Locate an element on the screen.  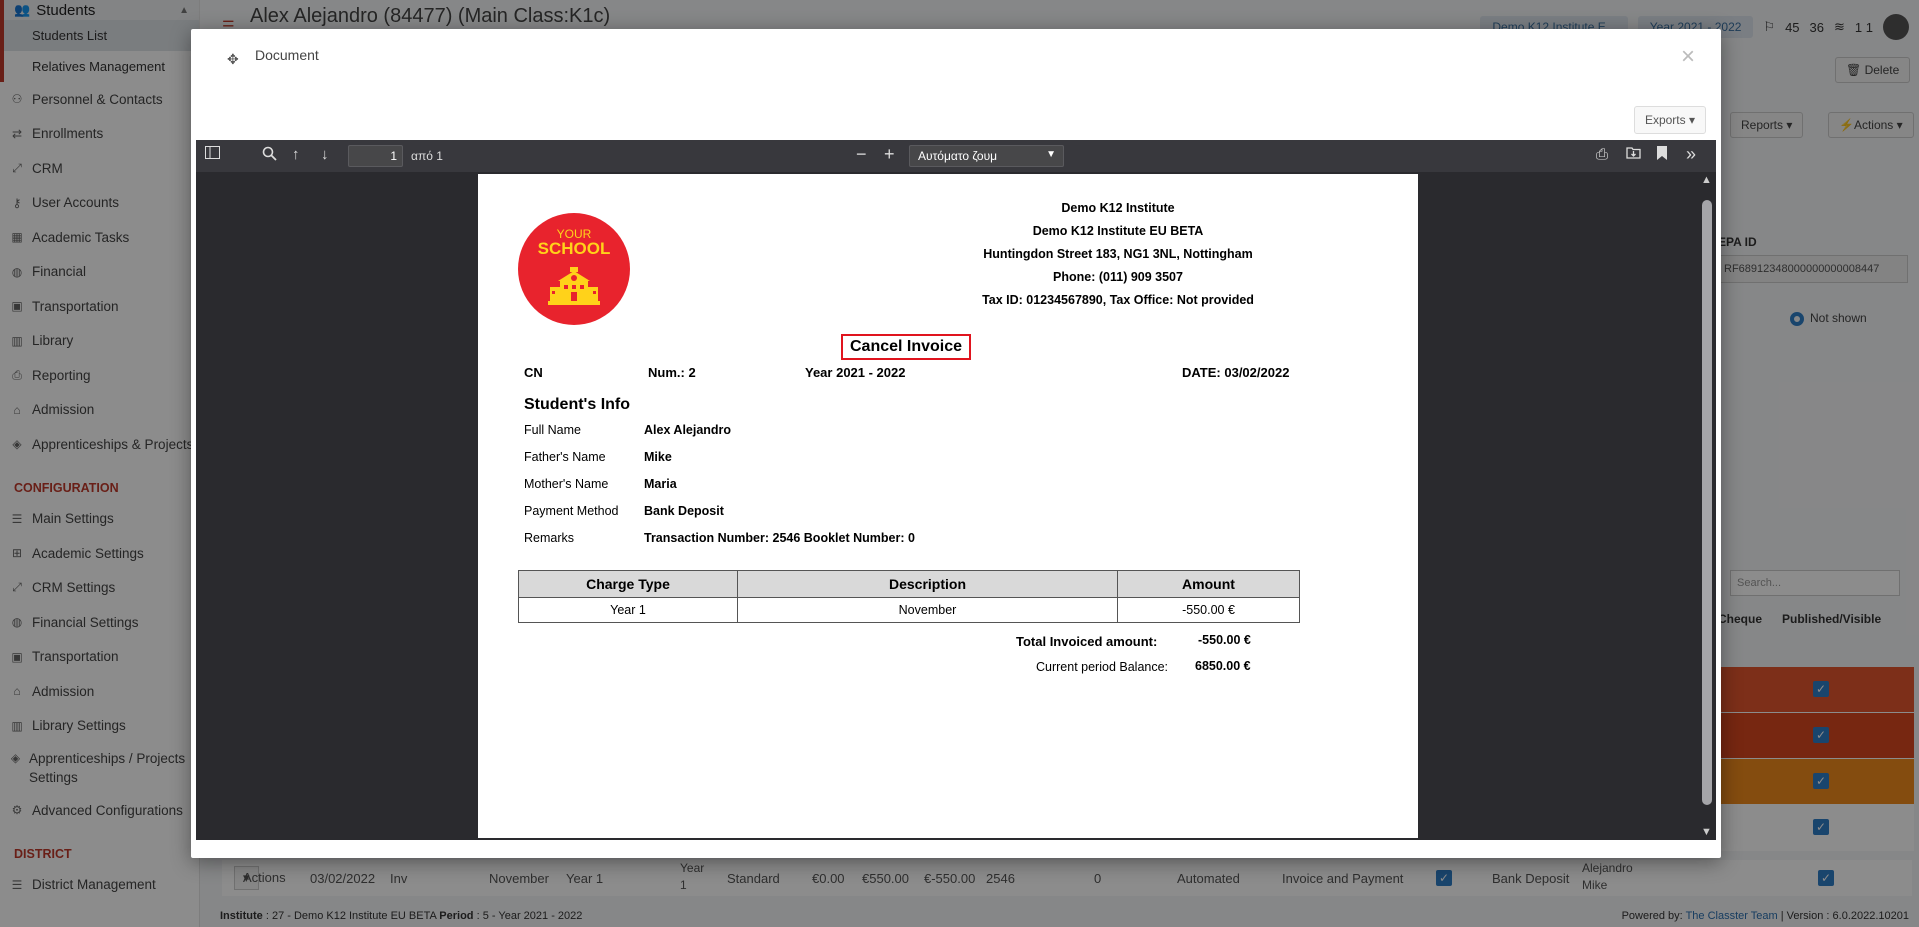
arrow-down-icon: ↓ is located at coordinates (325, 154).